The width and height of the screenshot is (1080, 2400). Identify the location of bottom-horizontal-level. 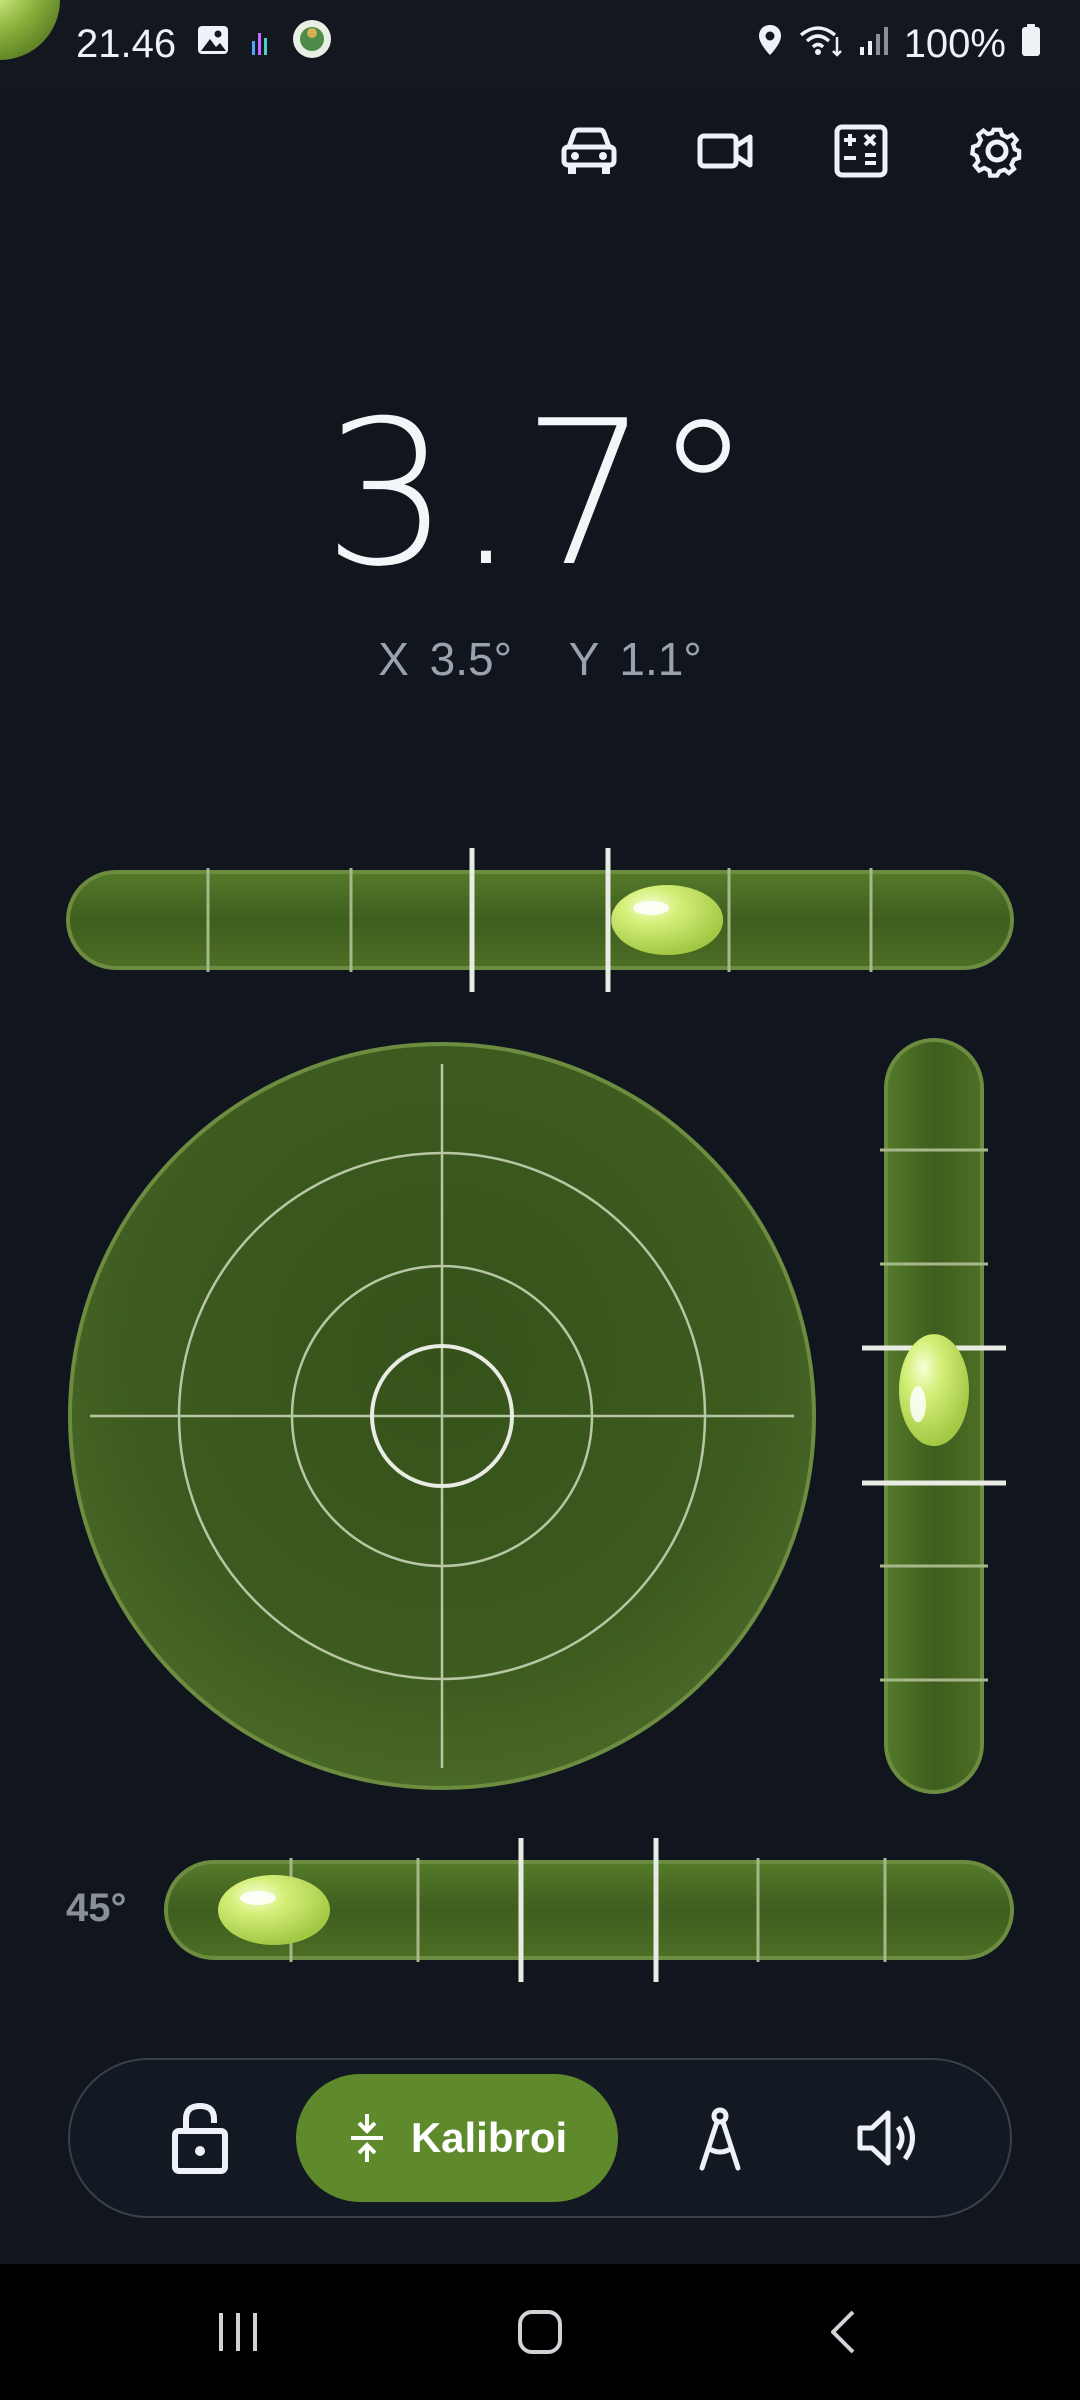
(589, 1910).